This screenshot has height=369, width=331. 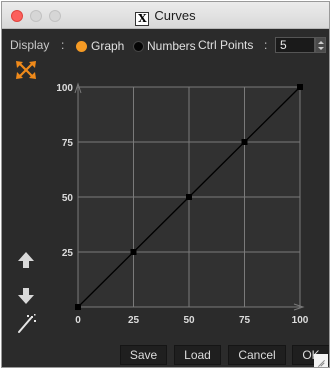 I want to click on orange-cross-arrows-icon, so click(x=26, y=70).